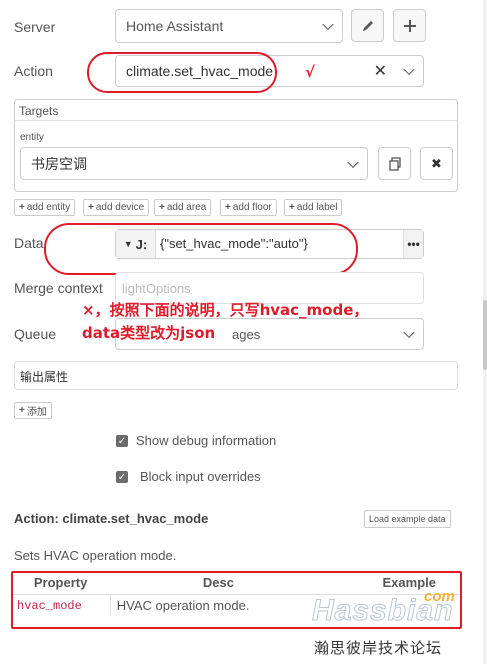 This screenshot has height=664, width=487. I want to click on annotation-check: √, so click(310, 72).